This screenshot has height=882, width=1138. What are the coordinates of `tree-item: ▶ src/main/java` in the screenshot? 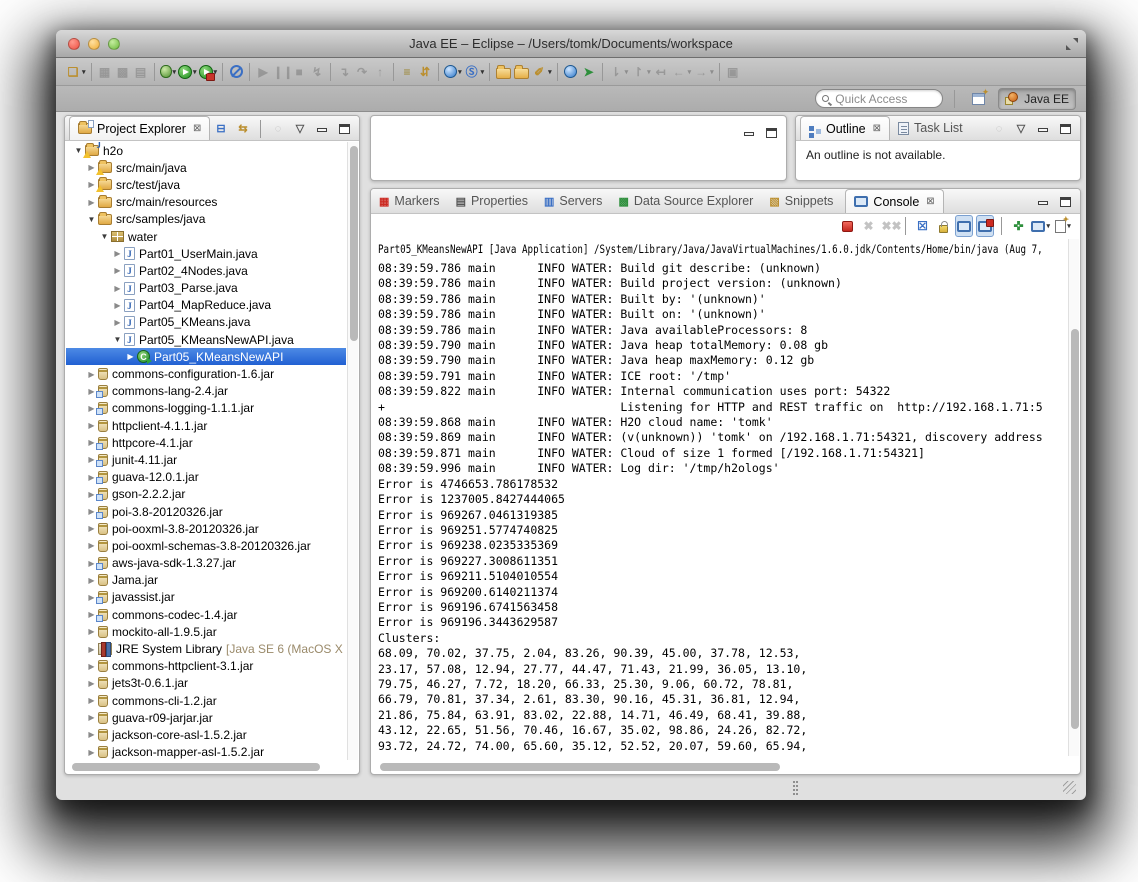 It's located at (206, 167).